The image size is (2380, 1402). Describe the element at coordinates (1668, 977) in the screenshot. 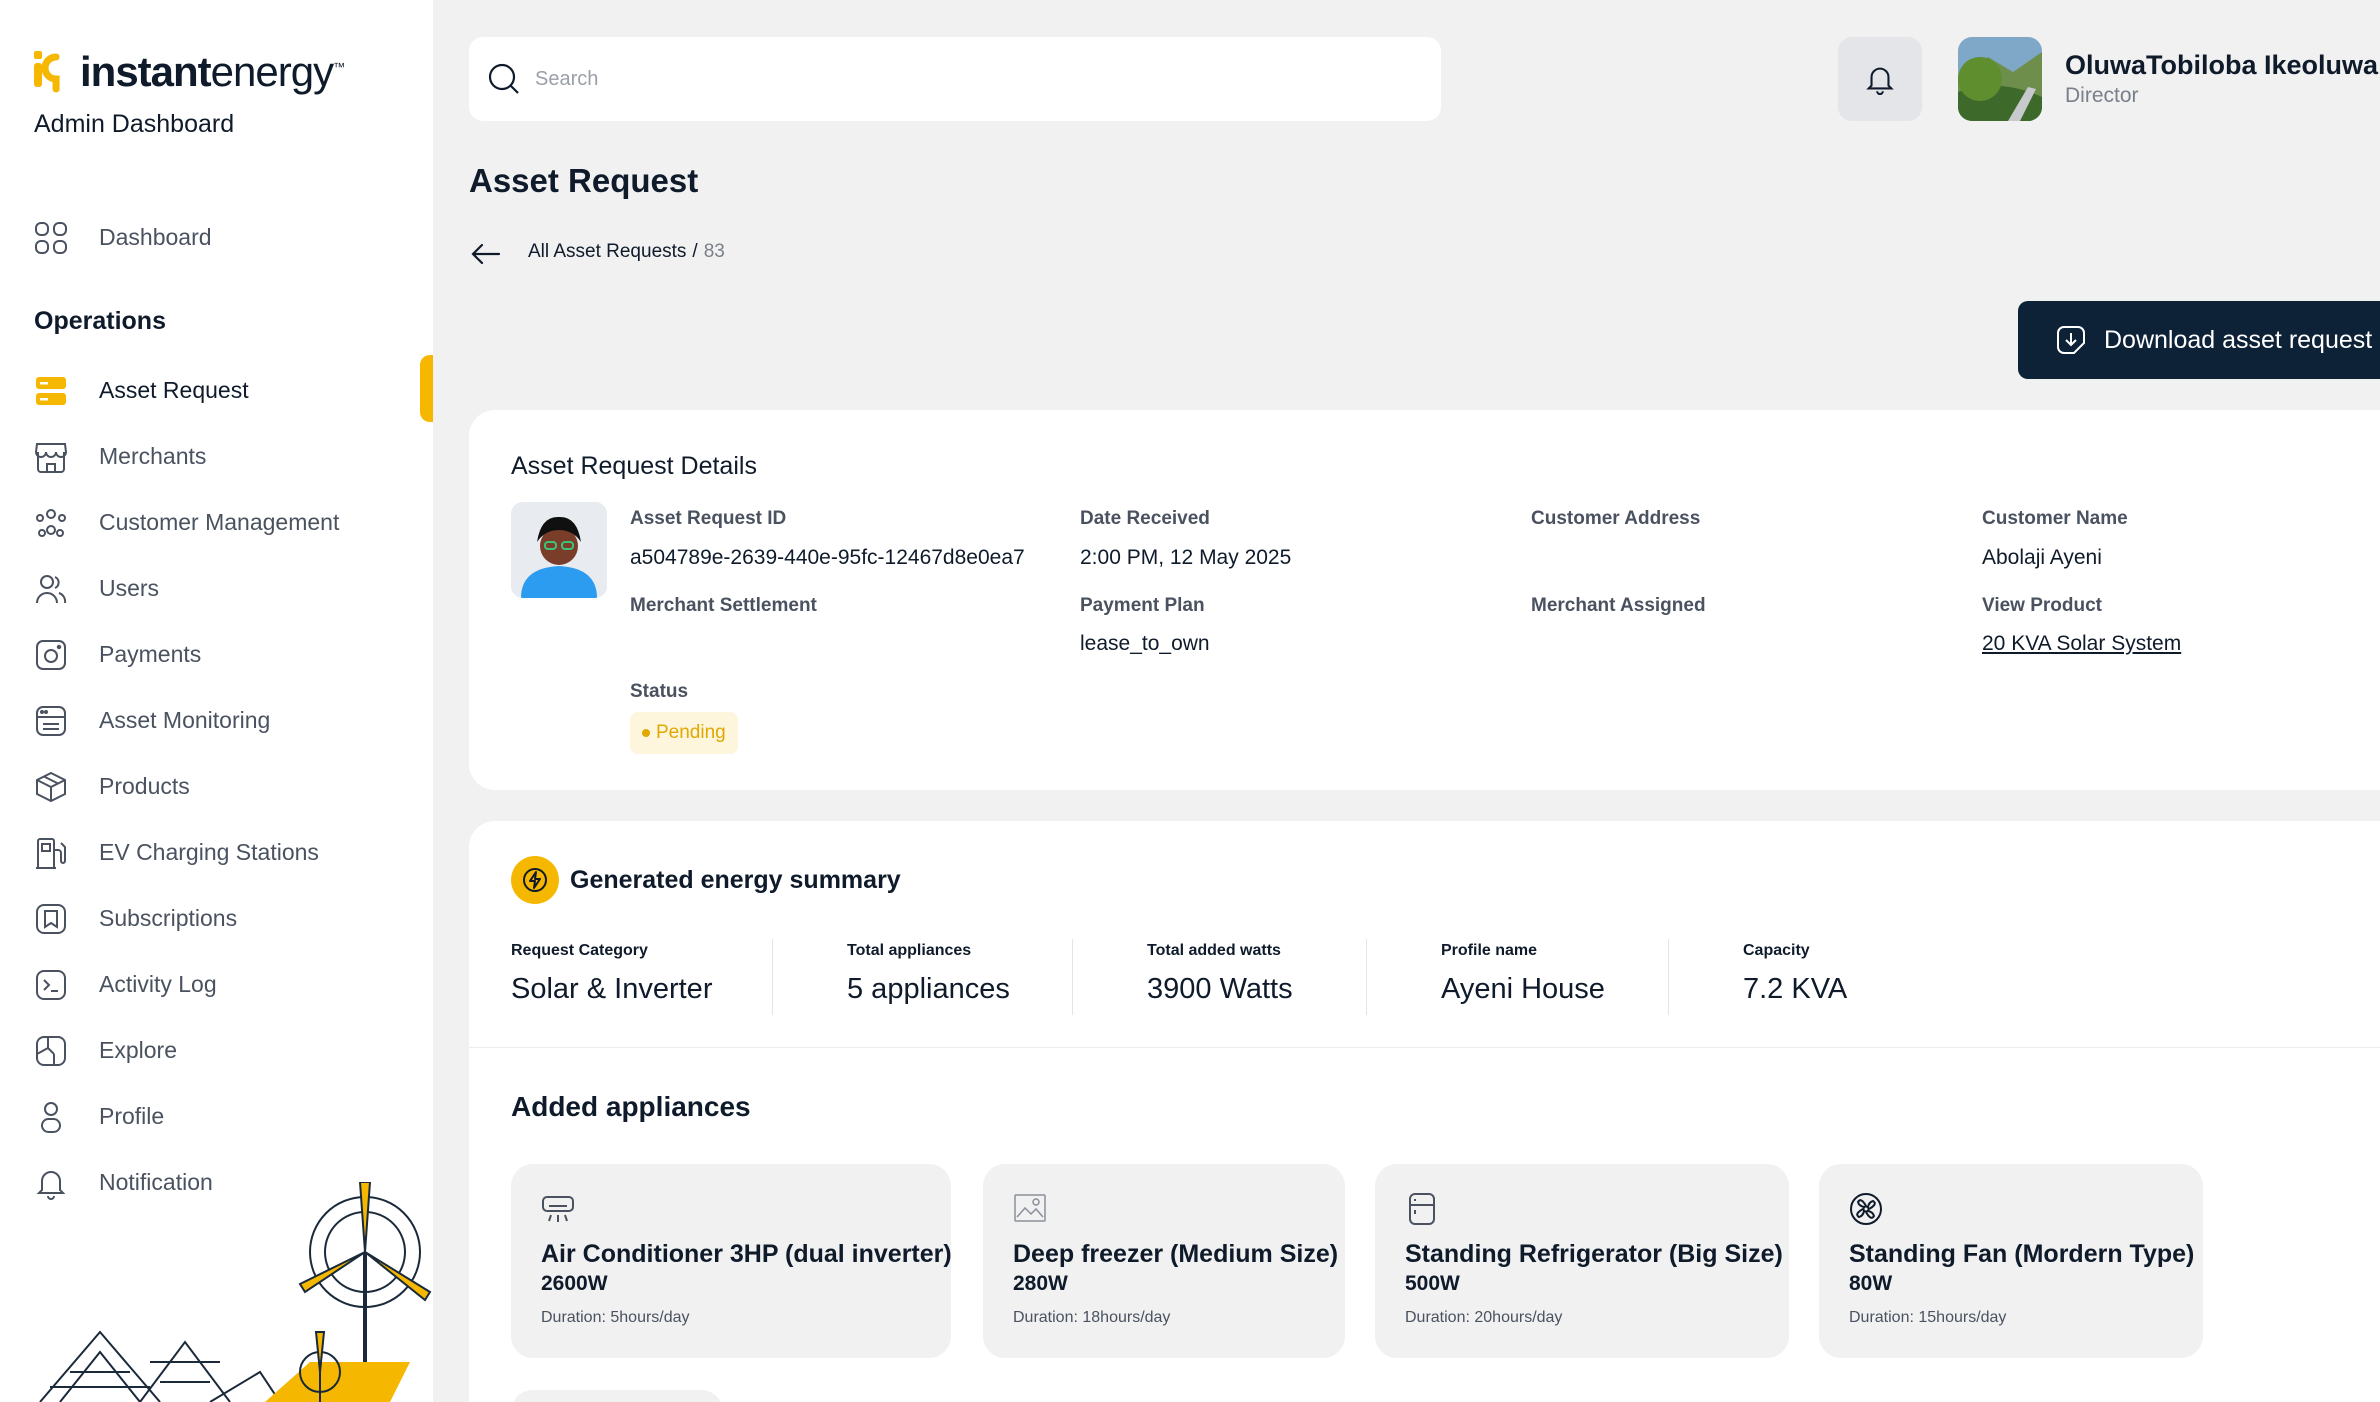

I see `stat-divider` at that location.